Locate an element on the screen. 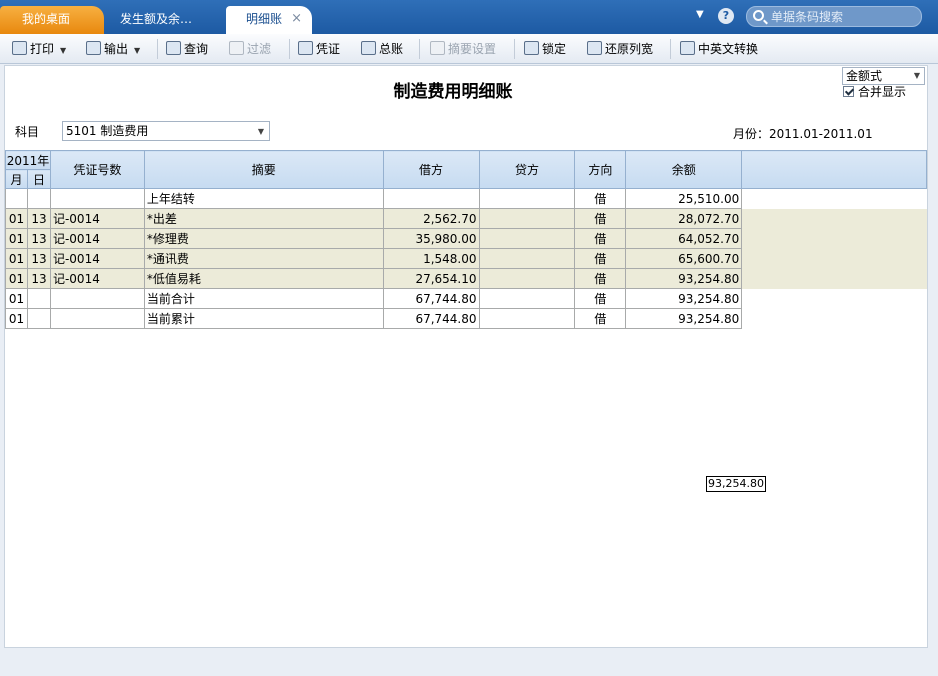 This screenshot has width=938, height=676. voucher-button: 凭证 is located at coordinates (319, 49).